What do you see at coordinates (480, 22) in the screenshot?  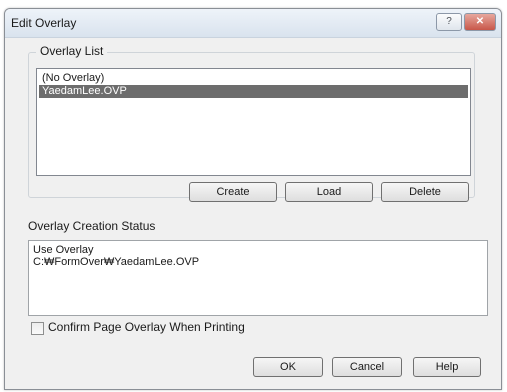 I see `close-icon: ✕` at bounding box center [480, 22].